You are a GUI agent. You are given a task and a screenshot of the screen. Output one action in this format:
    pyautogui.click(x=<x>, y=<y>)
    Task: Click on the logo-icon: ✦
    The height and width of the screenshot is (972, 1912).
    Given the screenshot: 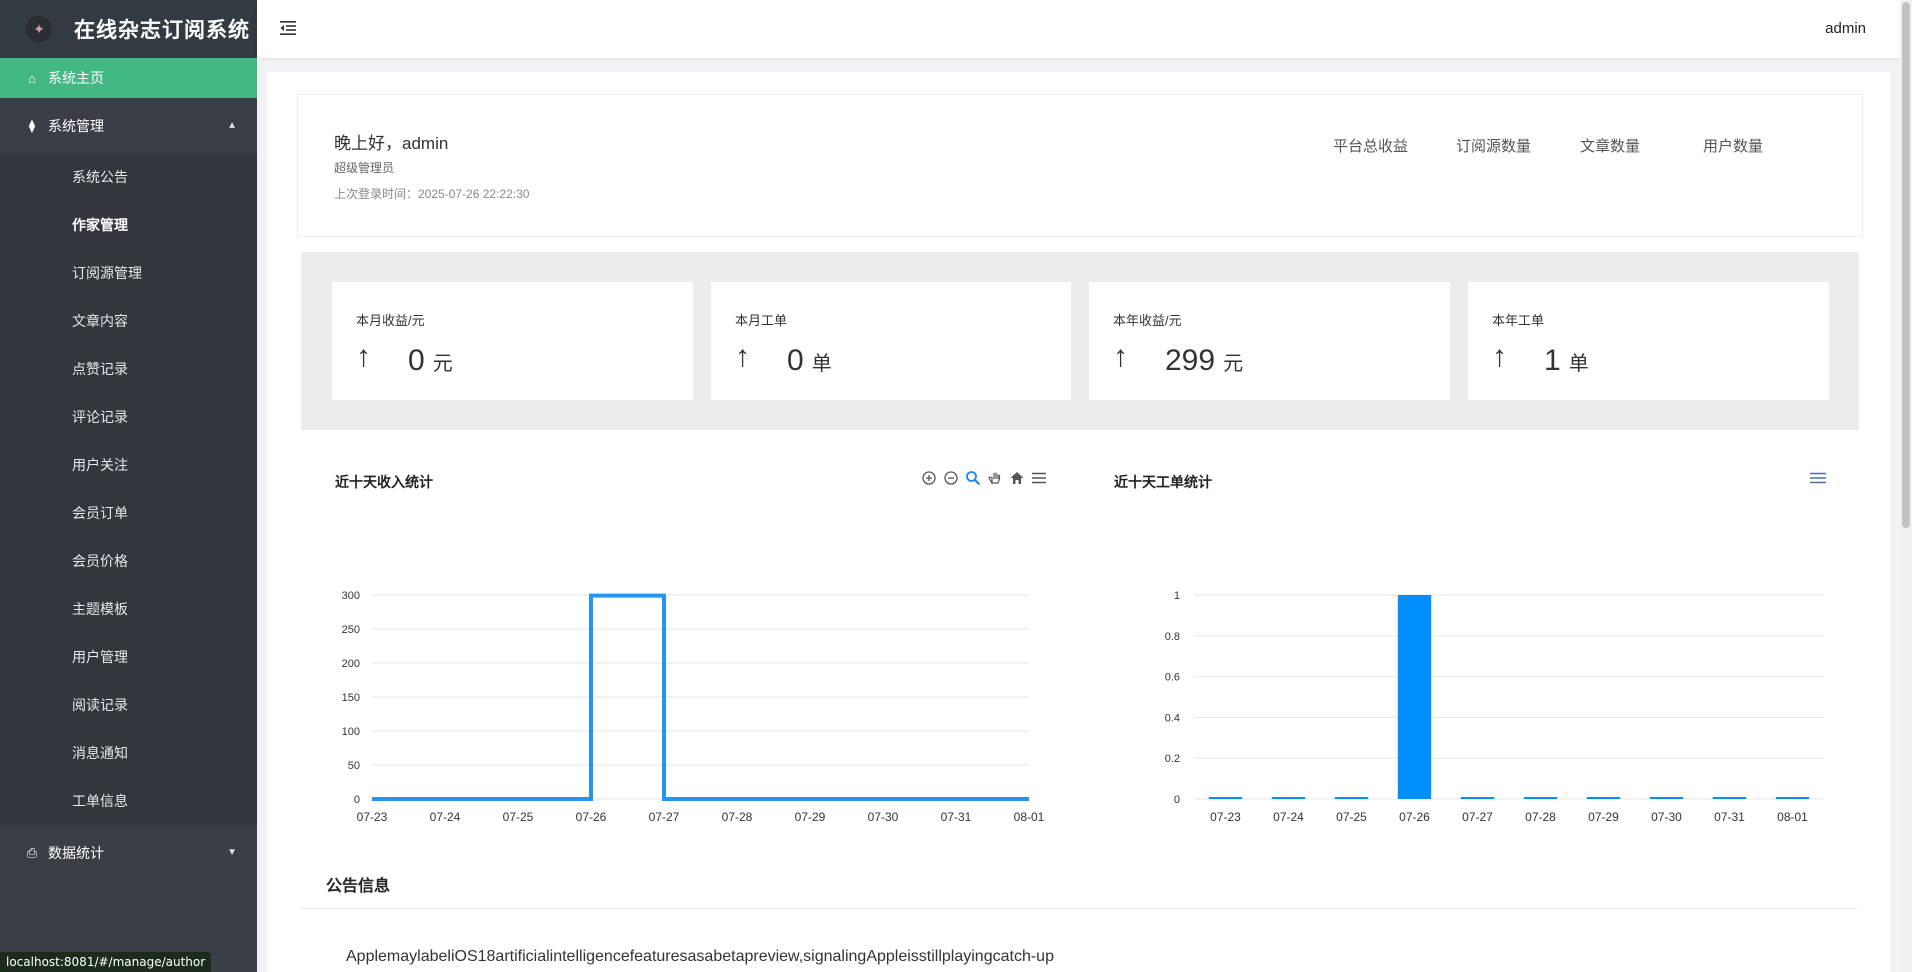 What is the action you would take?
    pyautogui.click(x=39, y=29)
    